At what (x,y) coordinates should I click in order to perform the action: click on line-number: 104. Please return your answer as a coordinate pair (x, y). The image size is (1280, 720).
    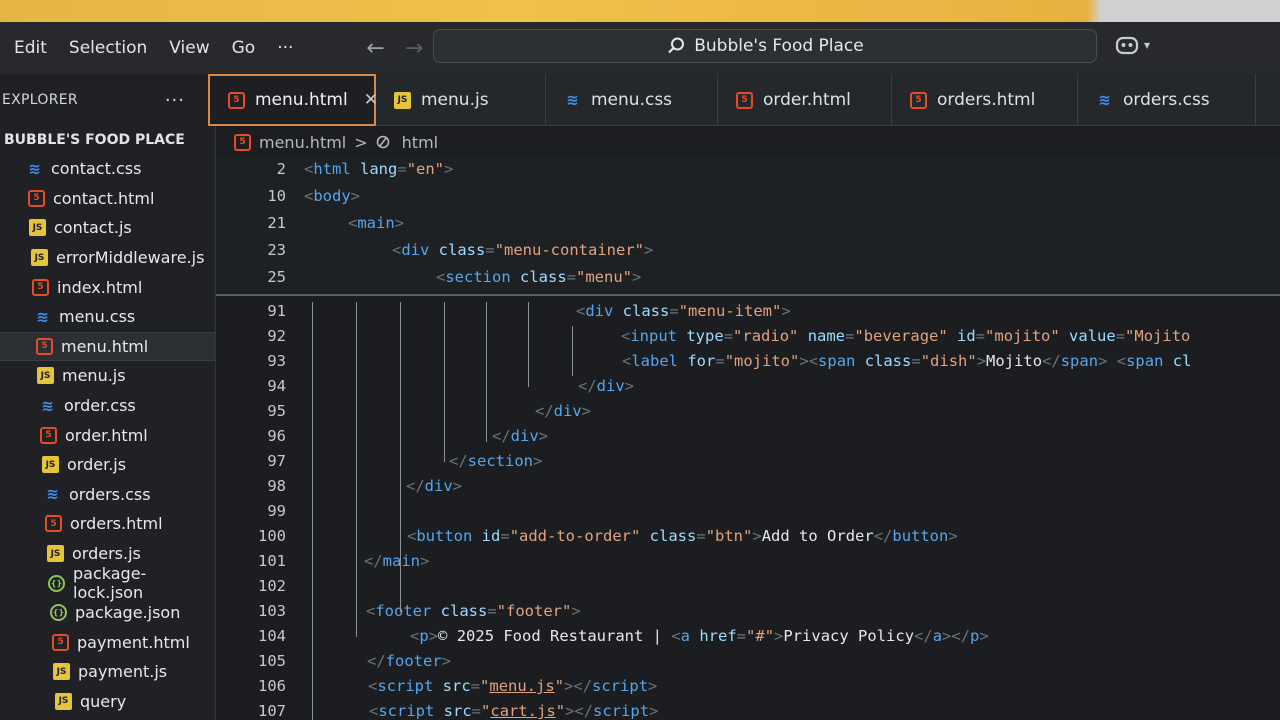
    Looking at the image, I should click on (272, 636).